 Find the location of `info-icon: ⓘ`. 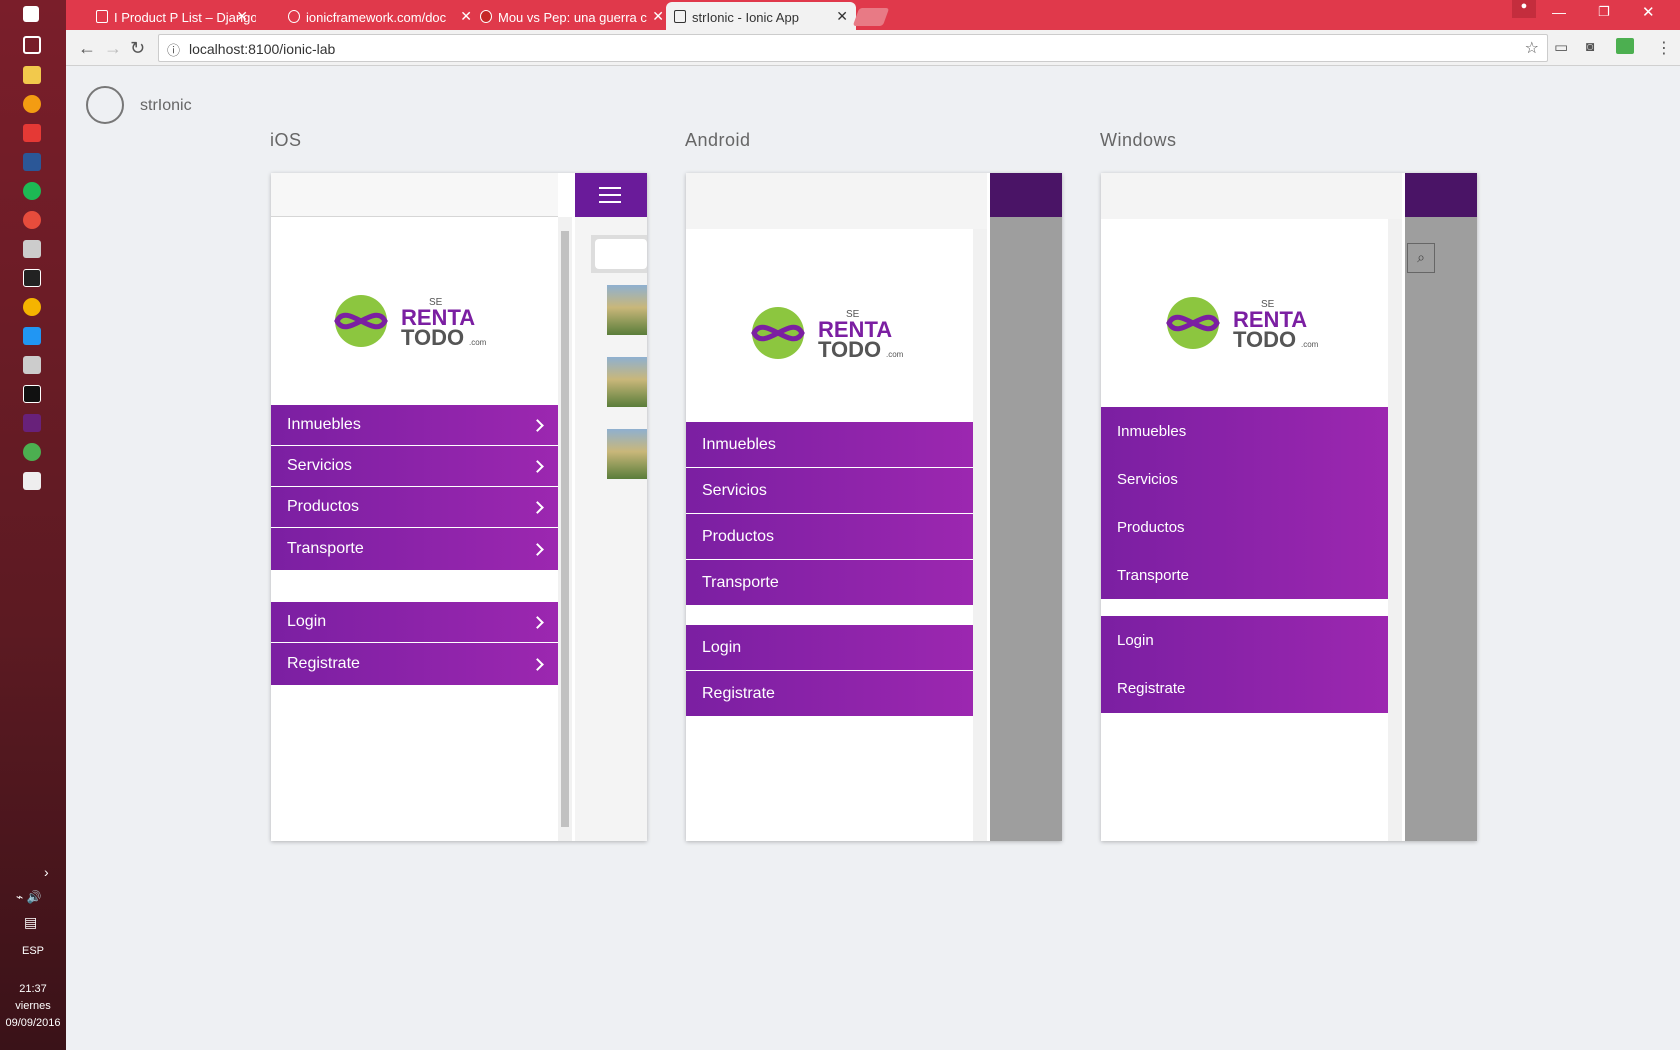

info-icon: ⓘ is located at coordinates (173, 49).